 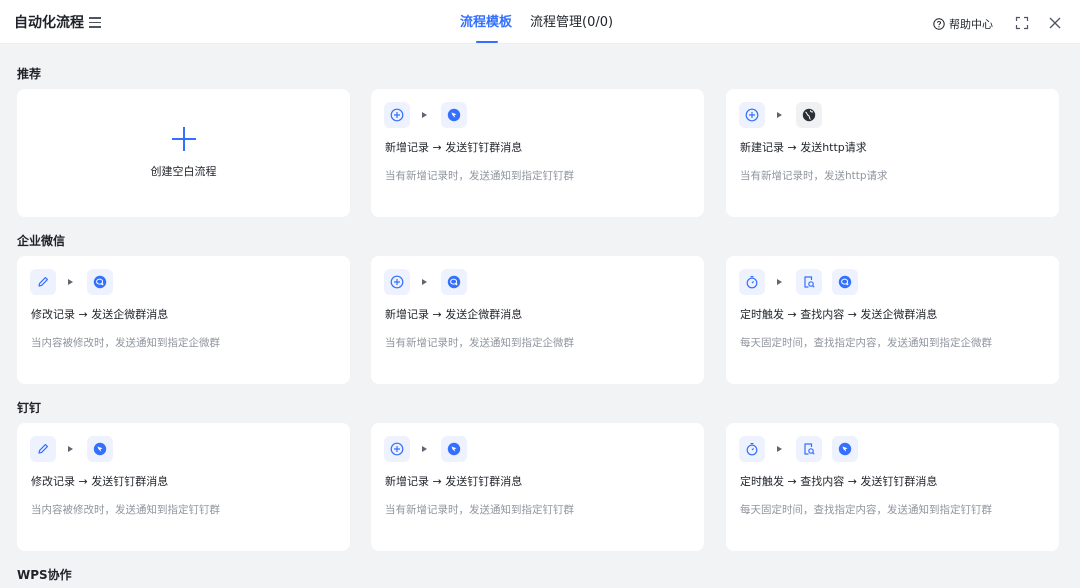 What do you see at coordinates (839, 481) in the screenshot?
I see `card-title: 定时触发 → 查找内容 → 发送钉钉群消息` at bounding box center [839, 481].